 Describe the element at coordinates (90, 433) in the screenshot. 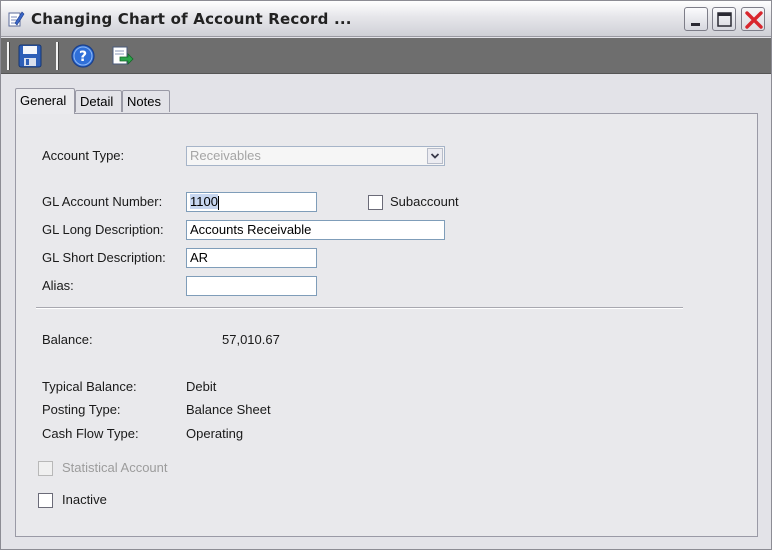

I see `cash-flow-type-label: Cash Flow Type:` at that location.